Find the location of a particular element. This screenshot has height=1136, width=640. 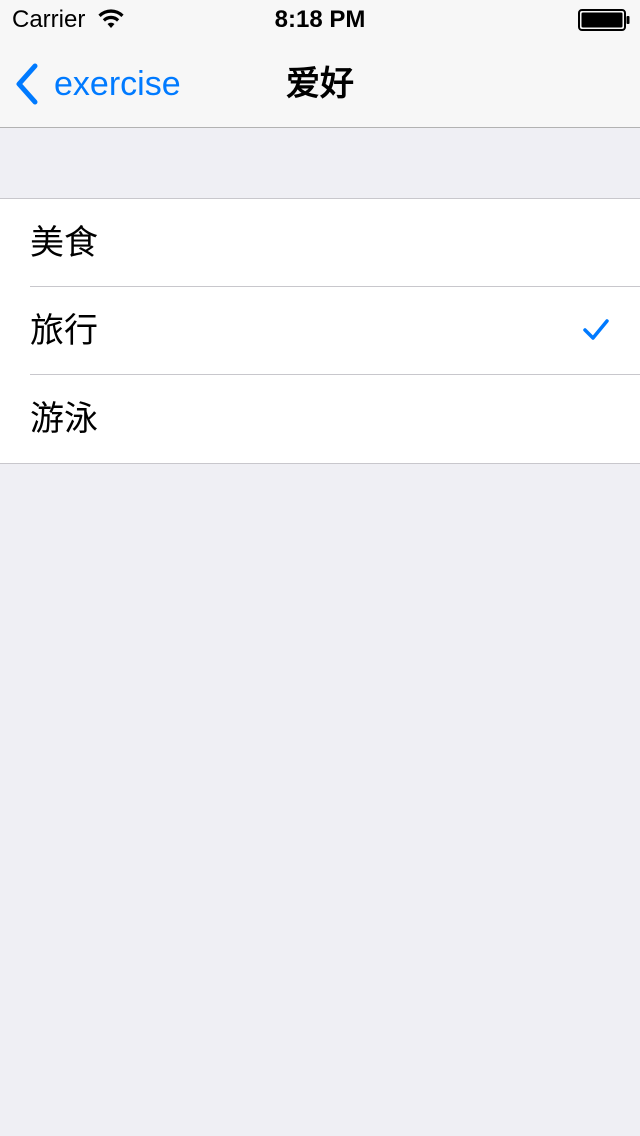

list-item-travel: 旅行 is located at coordinates (320, 331).